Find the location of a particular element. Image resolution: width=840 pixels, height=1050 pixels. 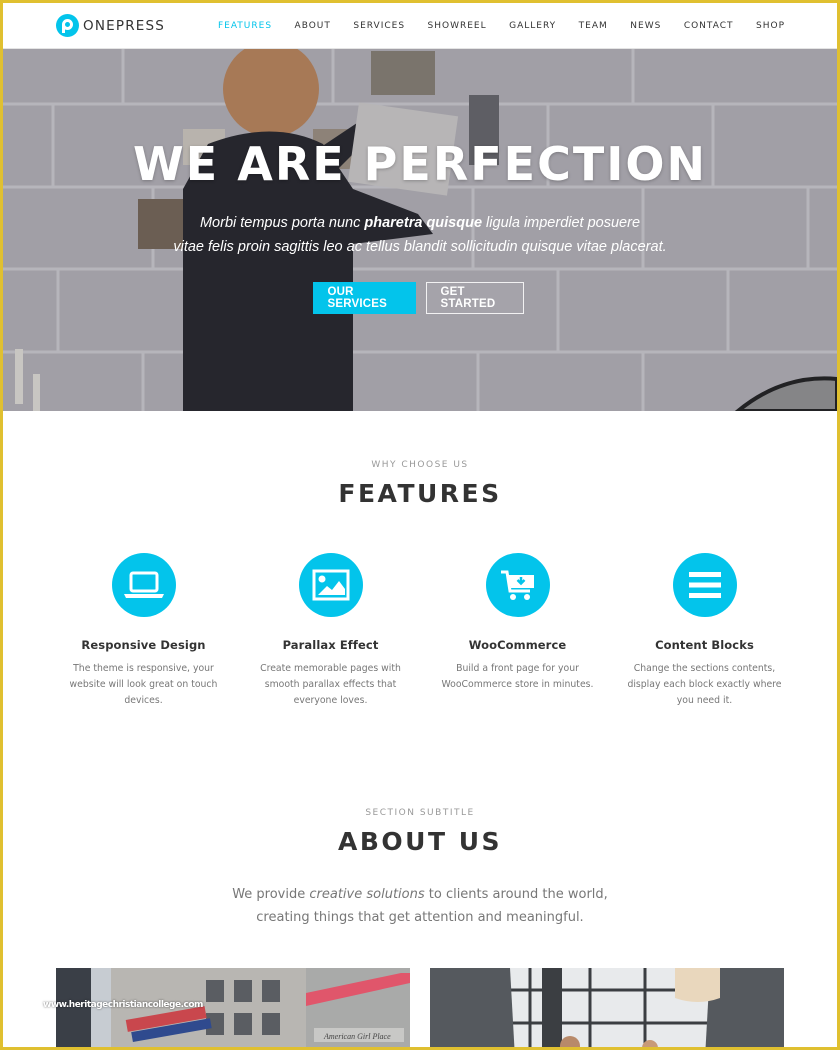

get-started-button: GET STARTED is located at coordinates (474, 298).